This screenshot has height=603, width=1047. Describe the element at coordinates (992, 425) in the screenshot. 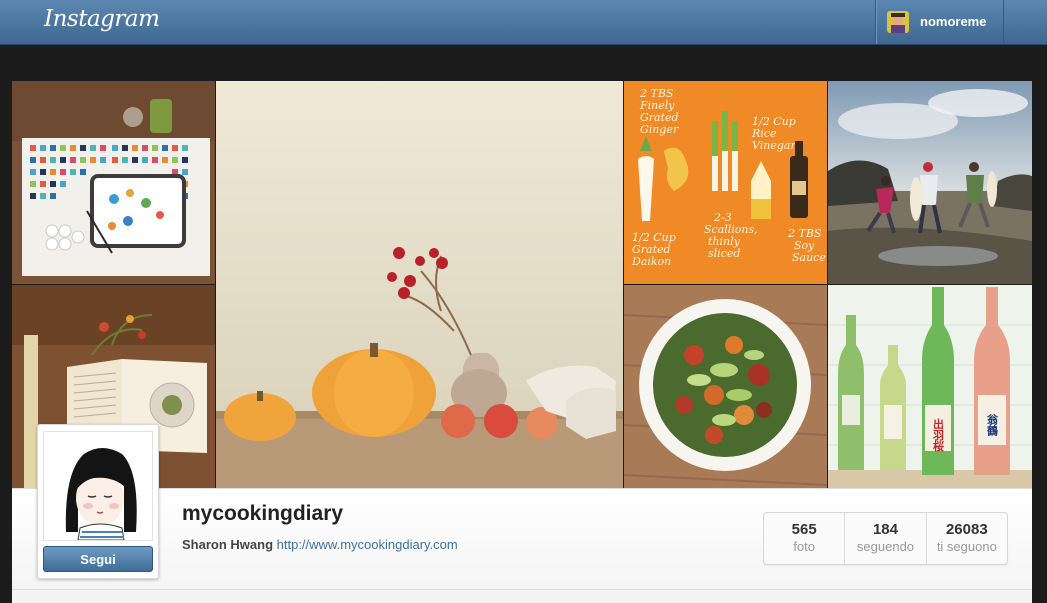

I see `sake-label-text: 翁鶴` at that location.